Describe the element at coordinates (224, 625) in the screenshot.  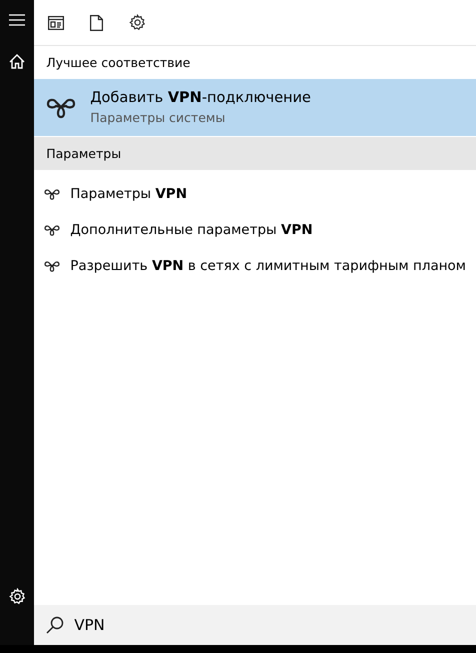
I see `search-field: VPN` at that location.